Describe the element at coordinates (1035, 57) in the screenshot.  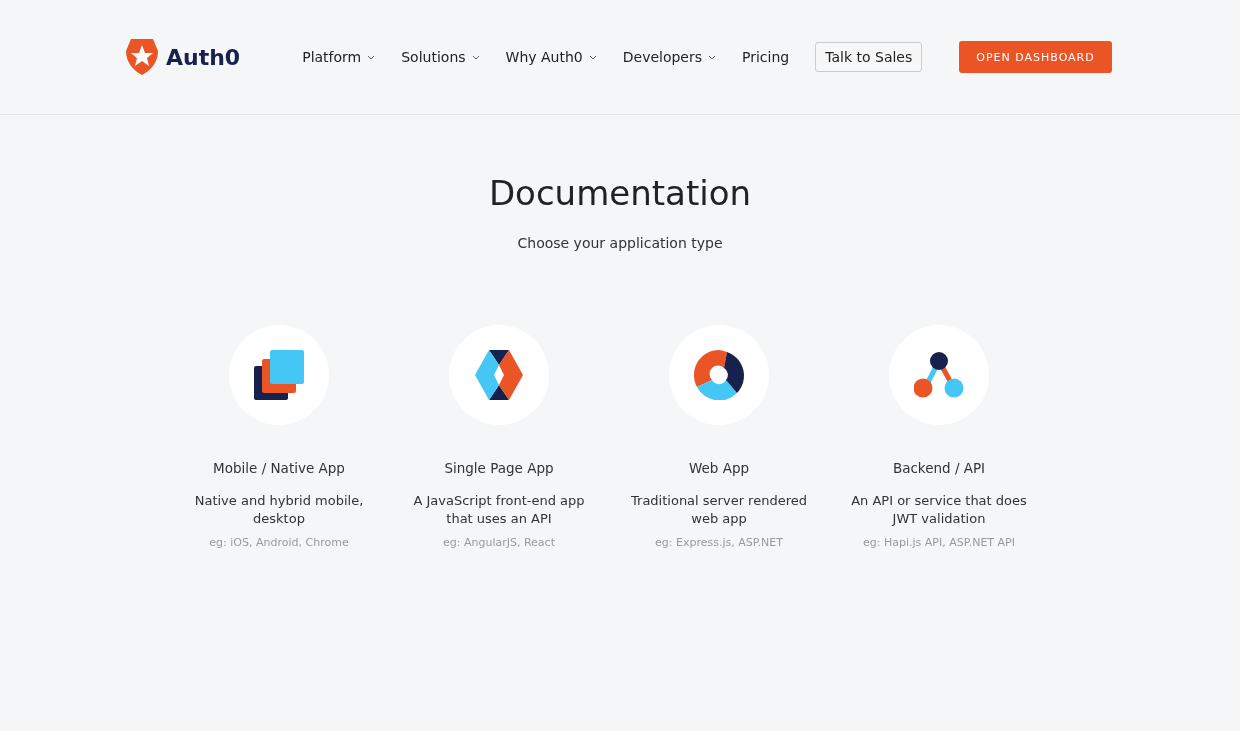
I see `open-dashboard-button: OPEN DASHBOARD` at that location.